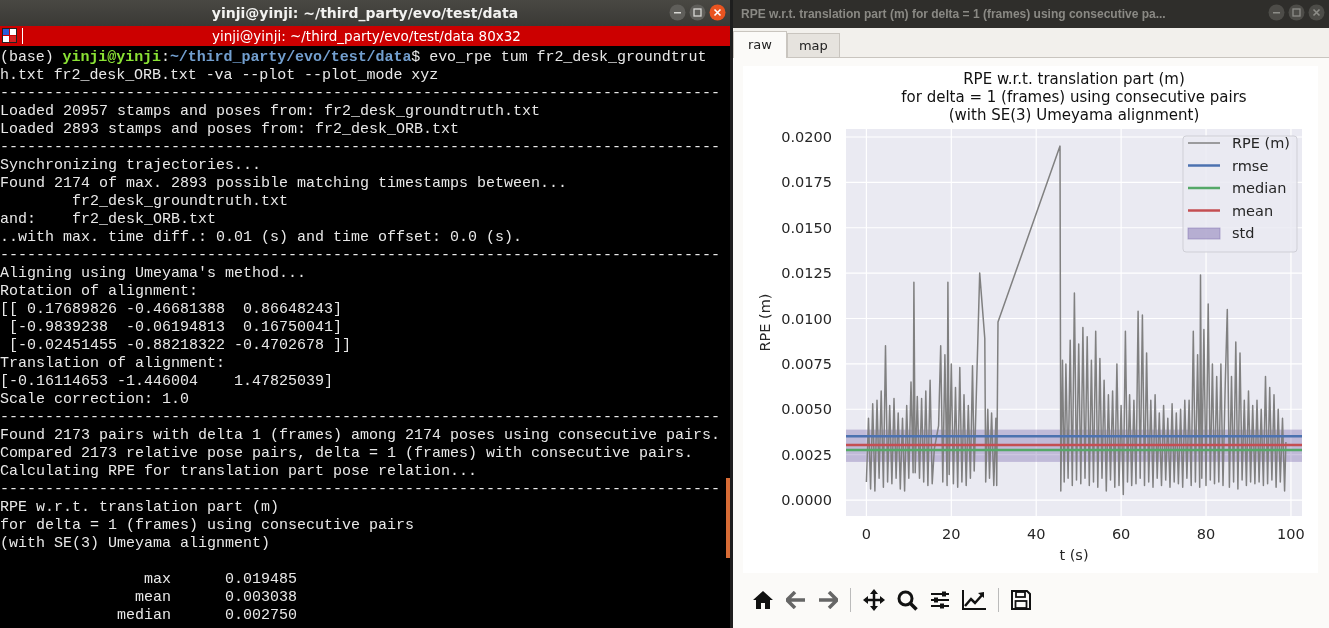 The image size is (1329, 628). What do you see at coordinates (100, 292) in the screenshot?
I see `console-line: Rotation of alignment:` at bounding box center [100, 292].